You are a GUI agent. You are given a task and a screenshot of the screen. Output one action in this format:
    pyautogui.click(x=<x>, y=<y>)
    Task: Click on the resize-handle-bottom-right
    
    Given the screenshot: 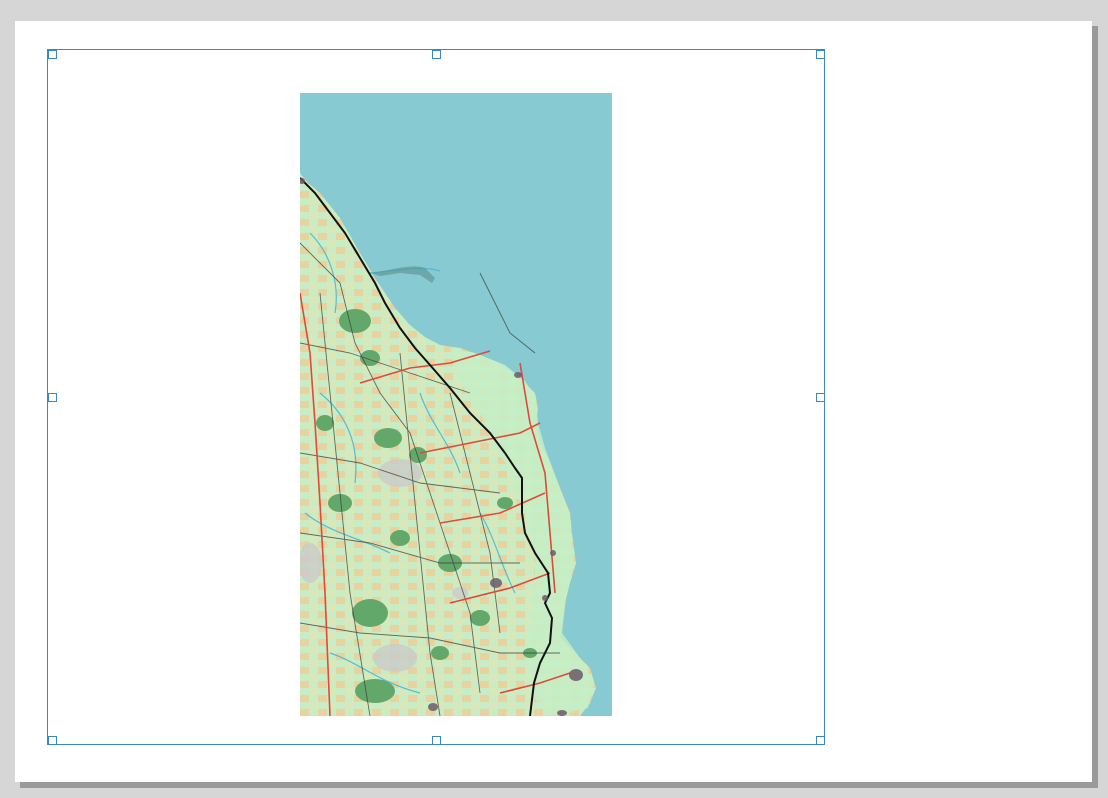 What is the action you would take?
    pyautogui.click(x=820, y=740)
    